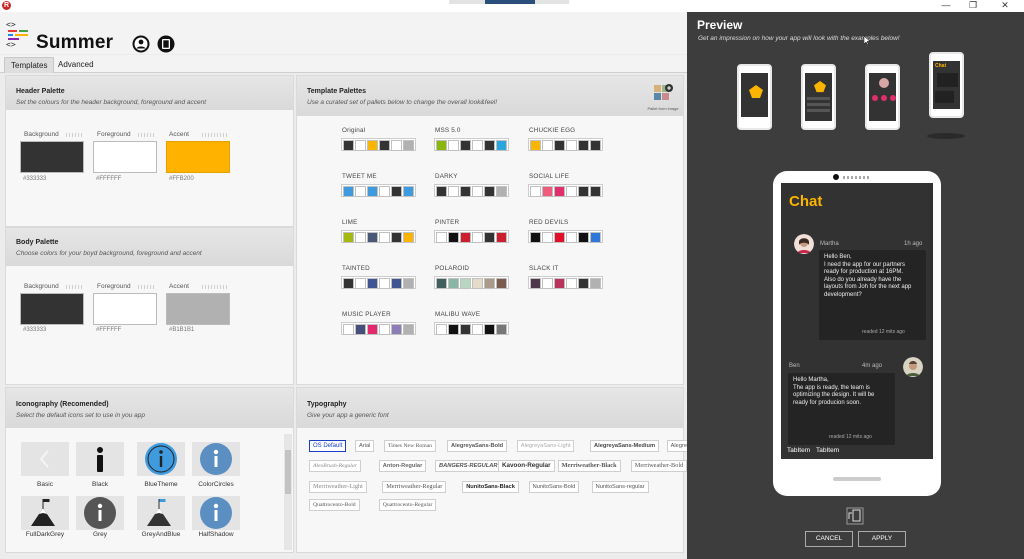 The height and width of the screenshot is (559, 1024). What do you see at coordinates (198, 157) in the screenshot?
I see `header-accent-swatch` at bounding box center [198, 157].